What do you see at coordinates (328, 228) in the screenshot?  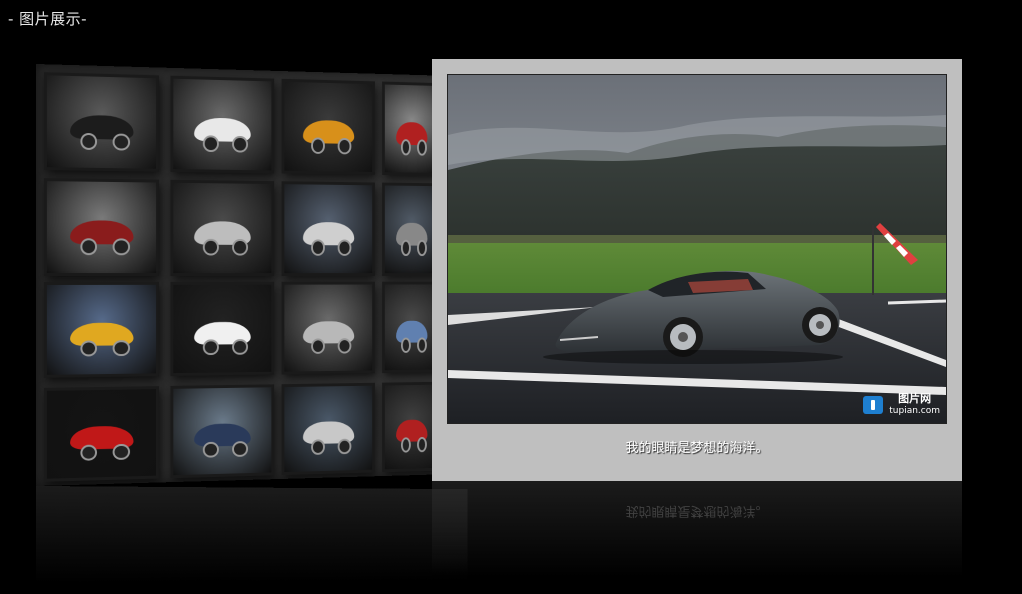 I see `thumb-silver-coupe-mountain` at bounding box center [328, 228].